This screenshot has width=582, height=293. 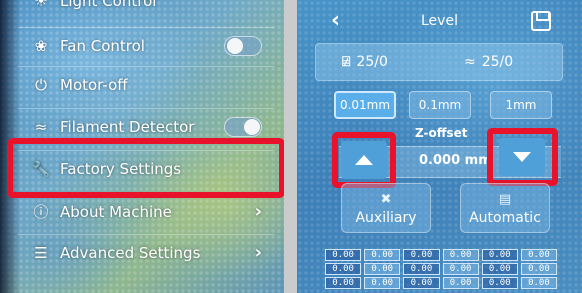 I want to click on menu-item-fan-control: ❀ Fan Control, so click(x=146, y=45).